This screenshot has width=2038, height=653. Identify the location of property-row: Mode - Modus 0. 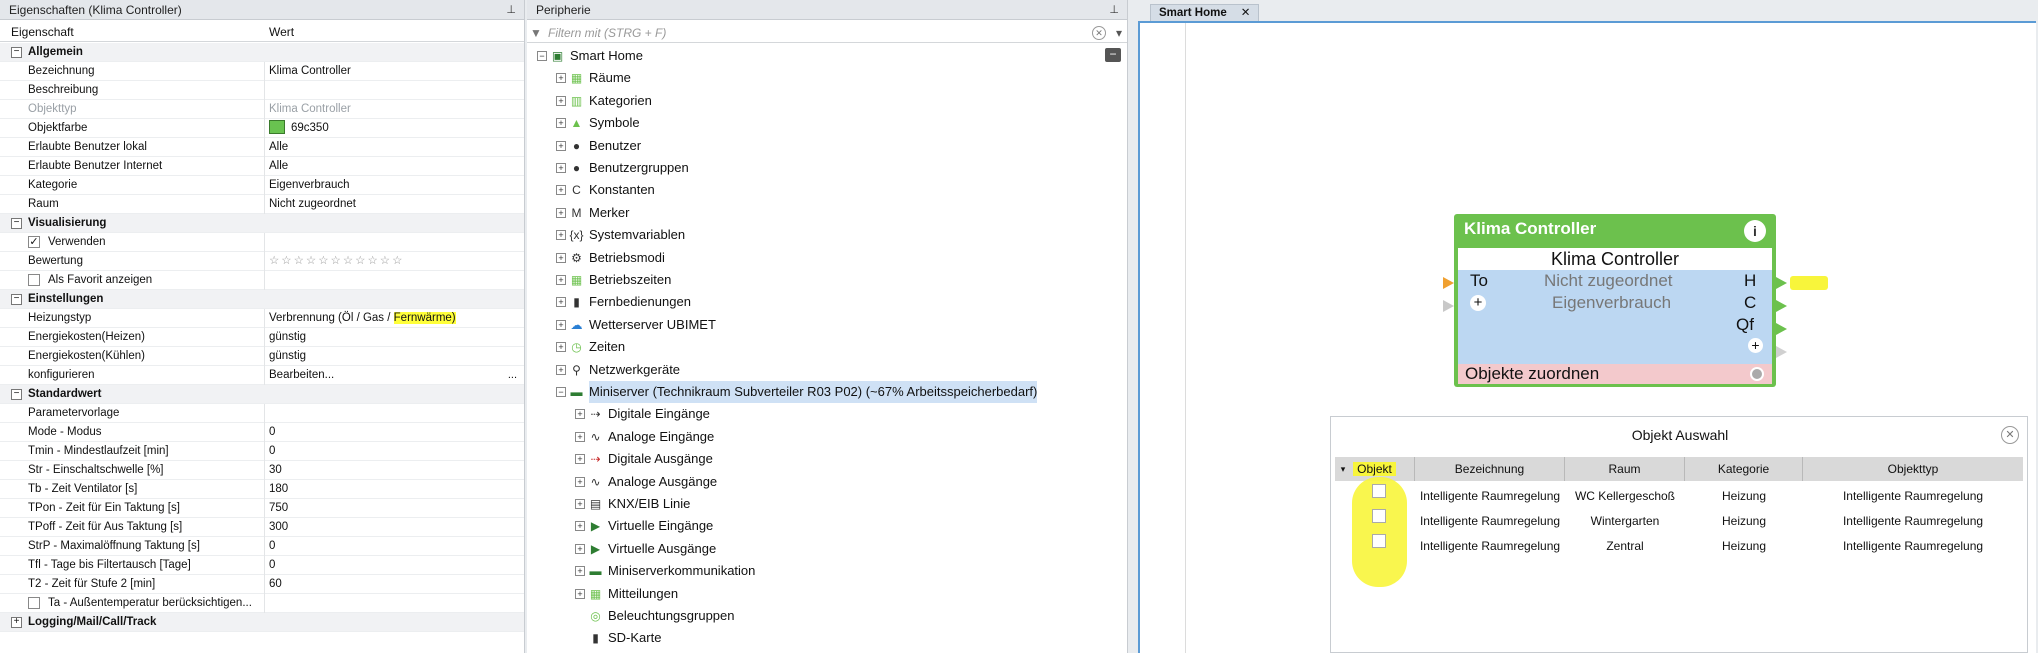
(262, 432).